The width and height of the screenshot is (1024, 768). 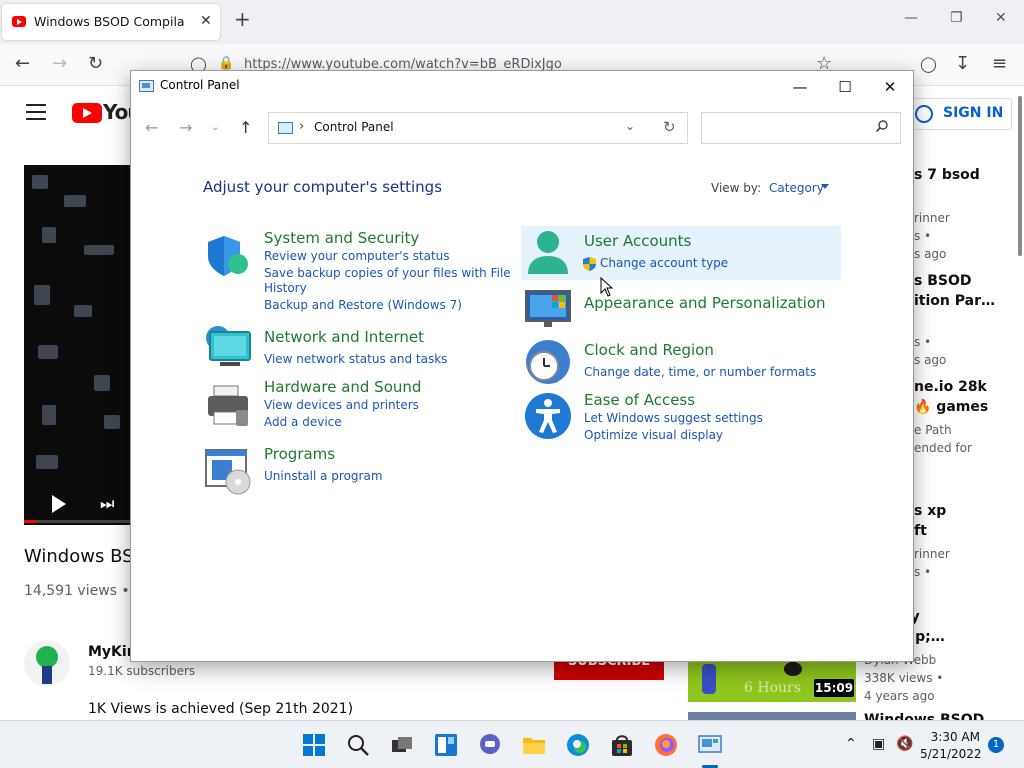 I want to click on close-button: ✕, so click(x=890, y=87).